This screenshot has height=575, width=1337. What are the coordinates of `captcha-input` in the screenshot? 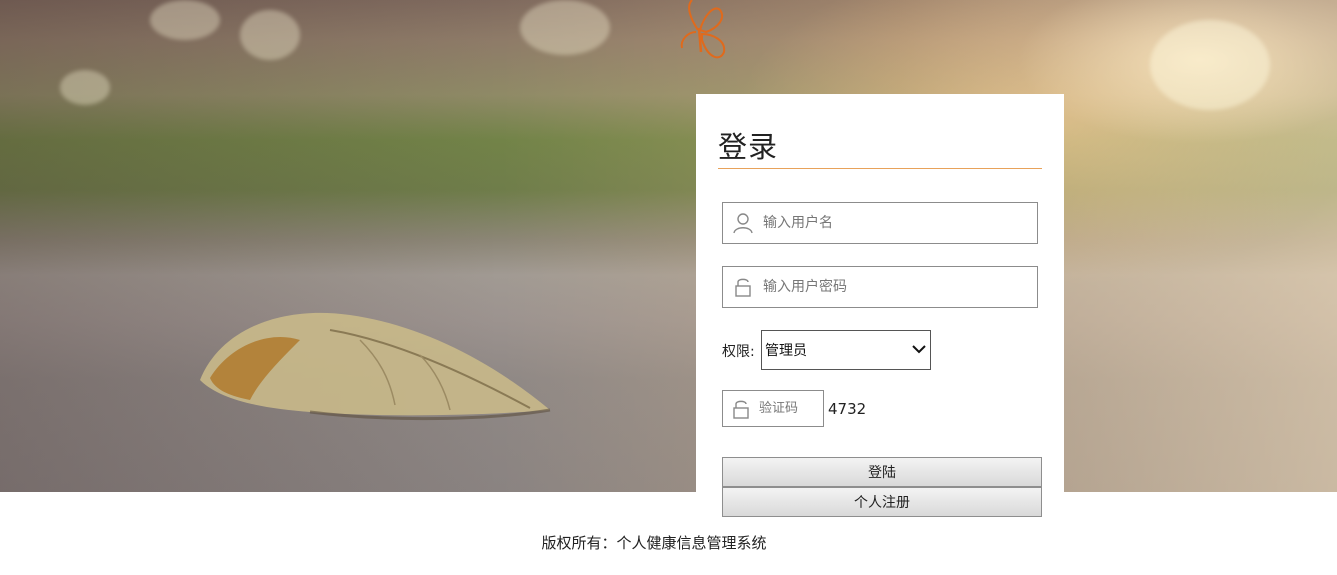 It's located at (789, 408).